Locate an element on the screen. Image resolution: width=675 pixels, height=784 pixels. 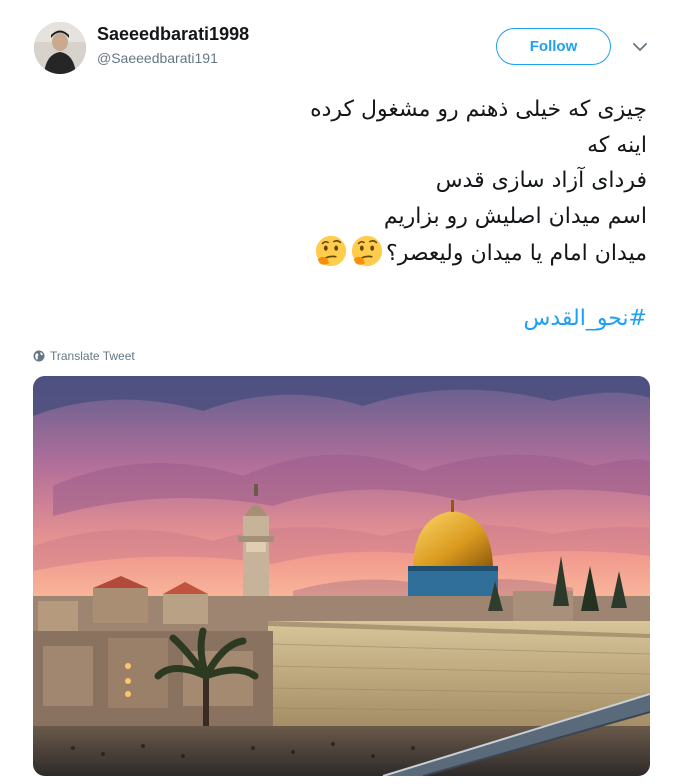
tweet-line-text: میدان امام یا میدان ولیعصر؟ is located at coordinates (516, 253).